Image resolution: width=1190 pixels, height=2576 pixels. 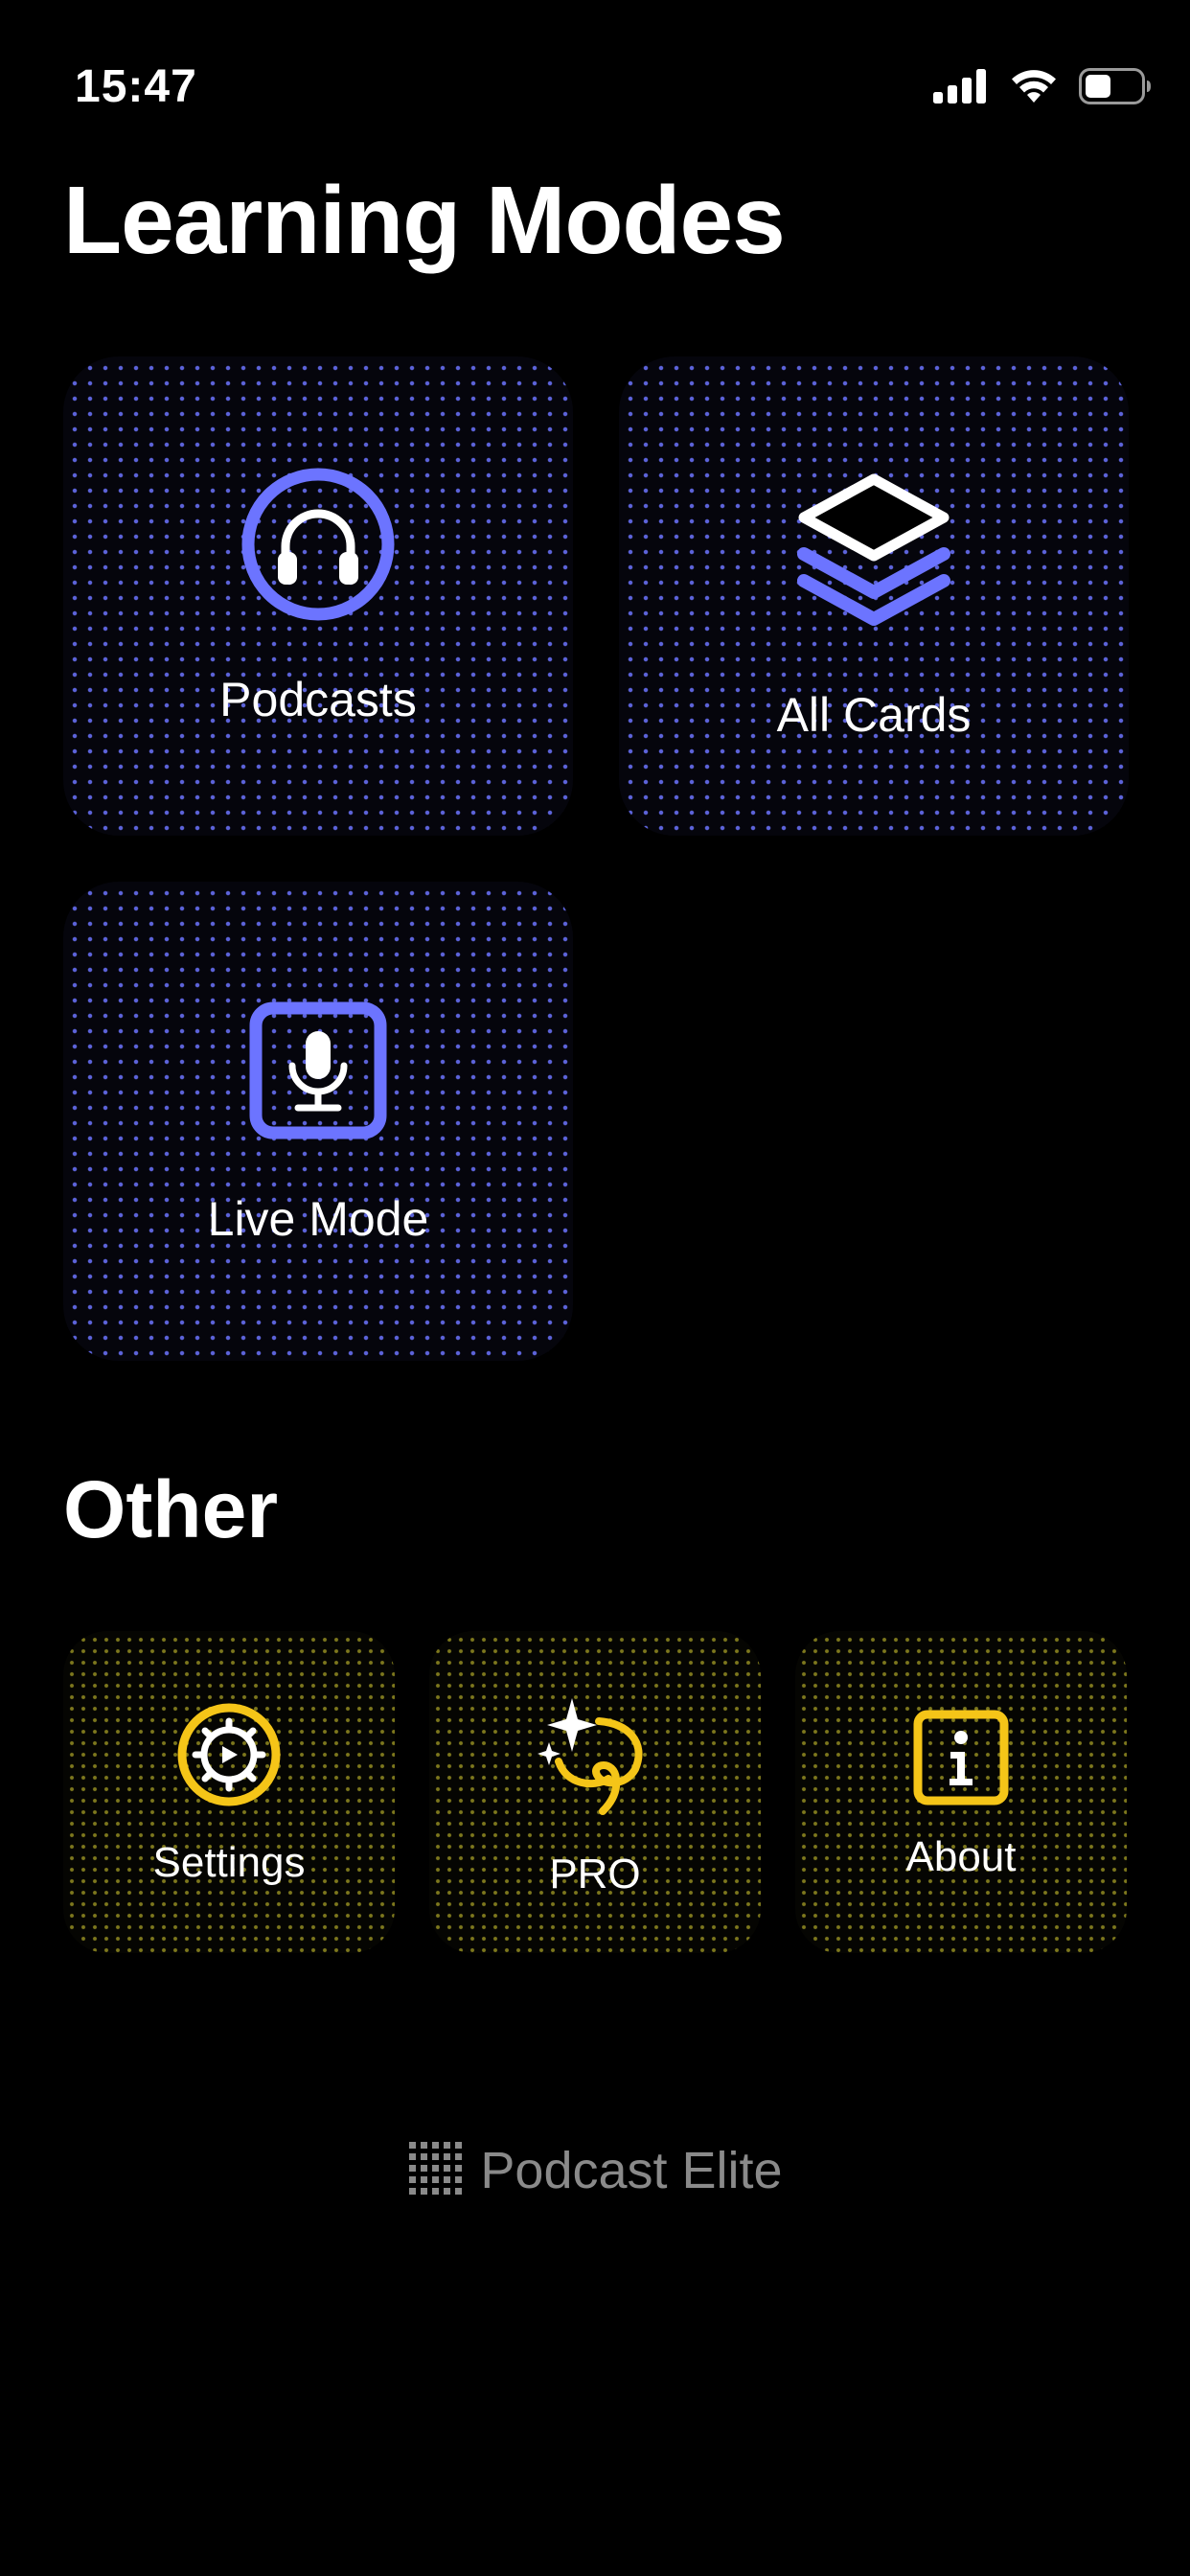 I want to click on settings-card: Settings, so click(x=229, y=1792).